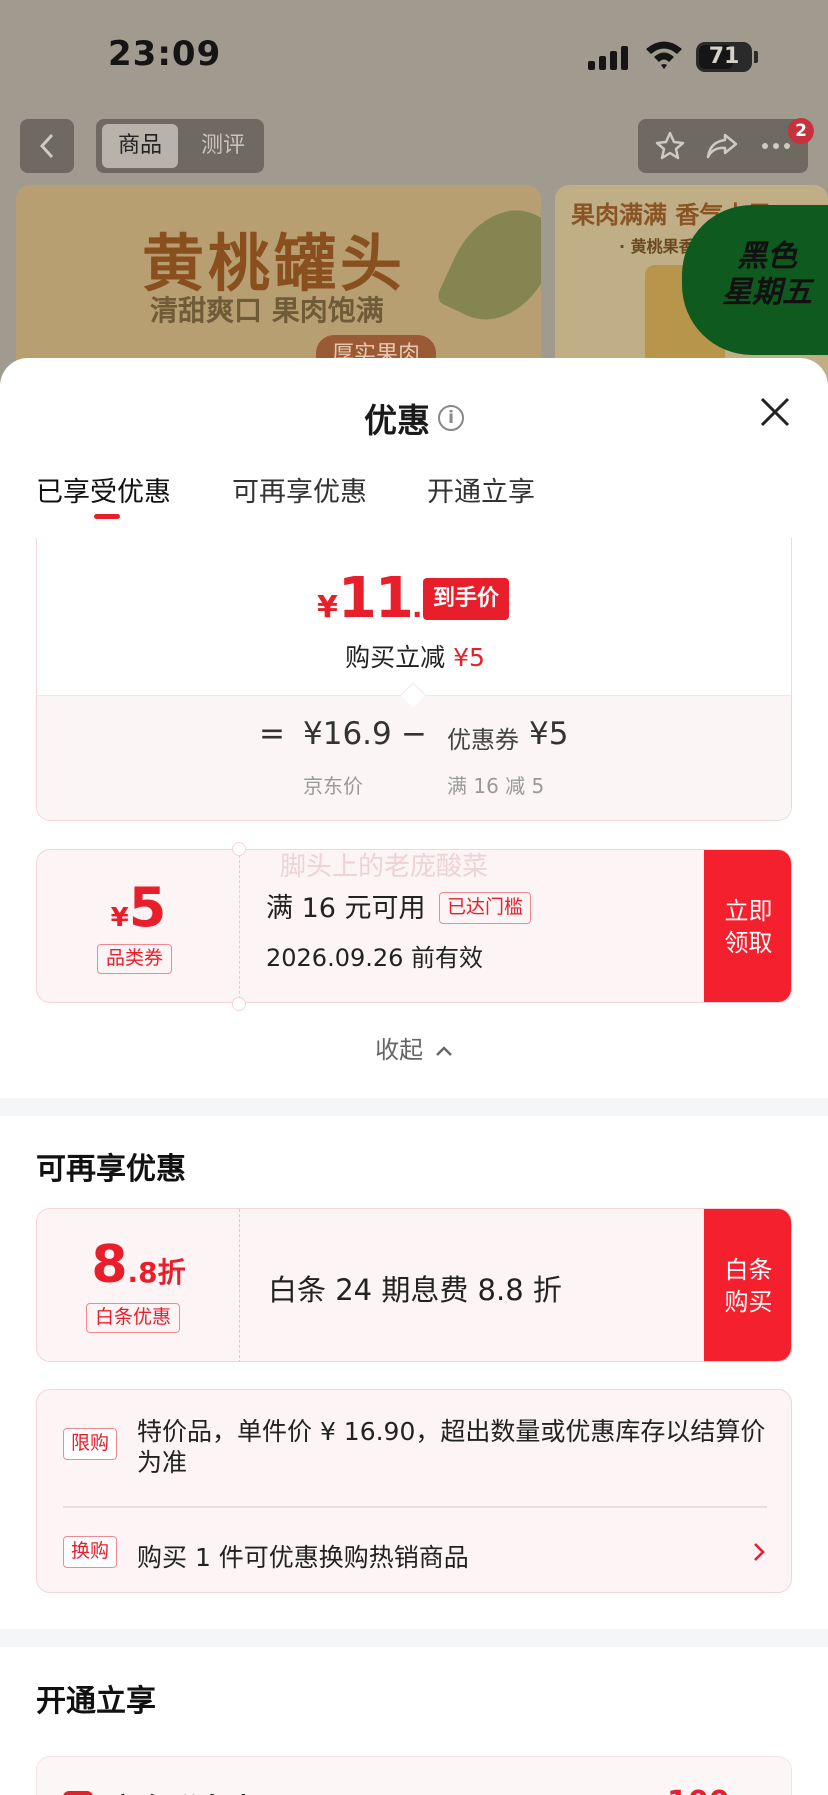 This screenshot has height=1795, width=828. I want to click on banner-subtitle: 清甜爽口 果肉饱满, so click(267, 310).